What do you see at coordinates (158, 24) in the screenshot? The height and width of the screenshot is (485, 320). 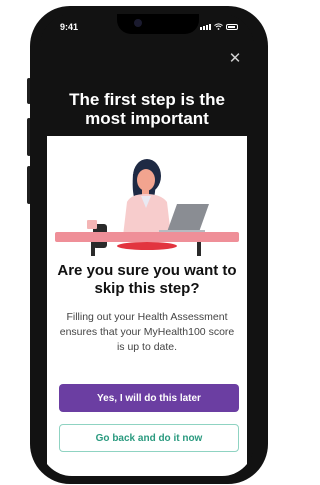 I see `notch` at bounding box center [158, 24].